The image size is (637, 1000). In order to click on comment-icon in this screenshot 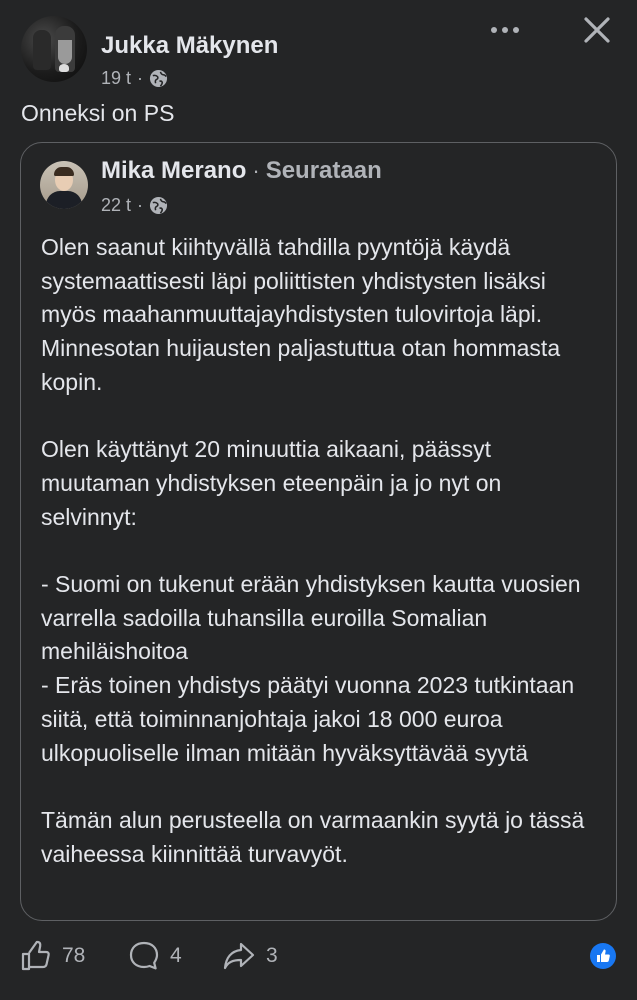, I will do `click(144, 955)`.